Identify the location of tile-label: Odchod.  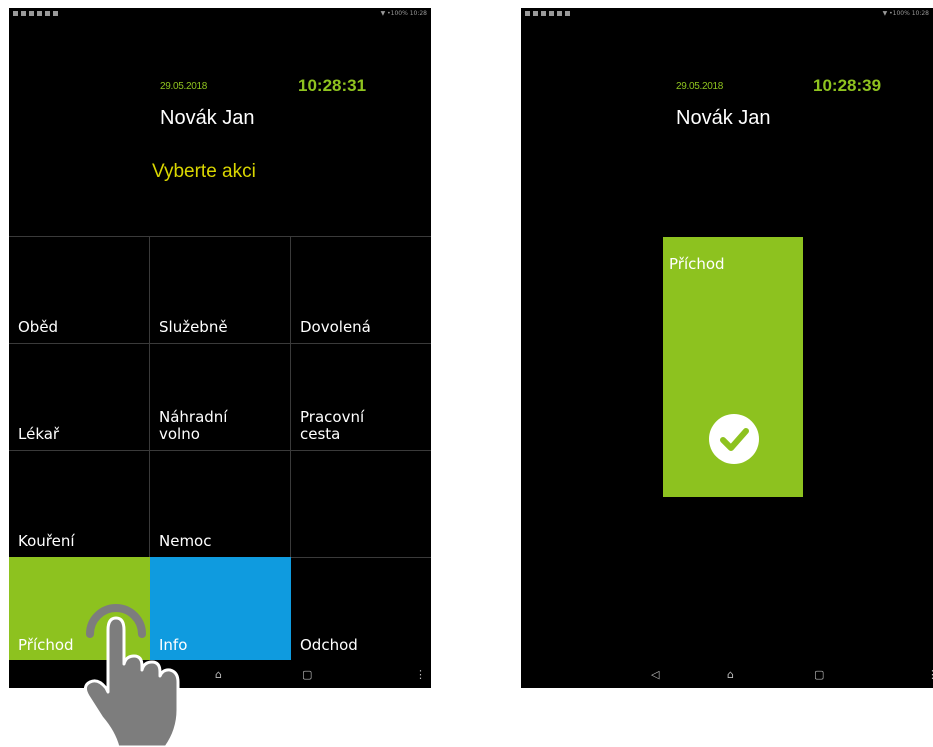
(329, 645).